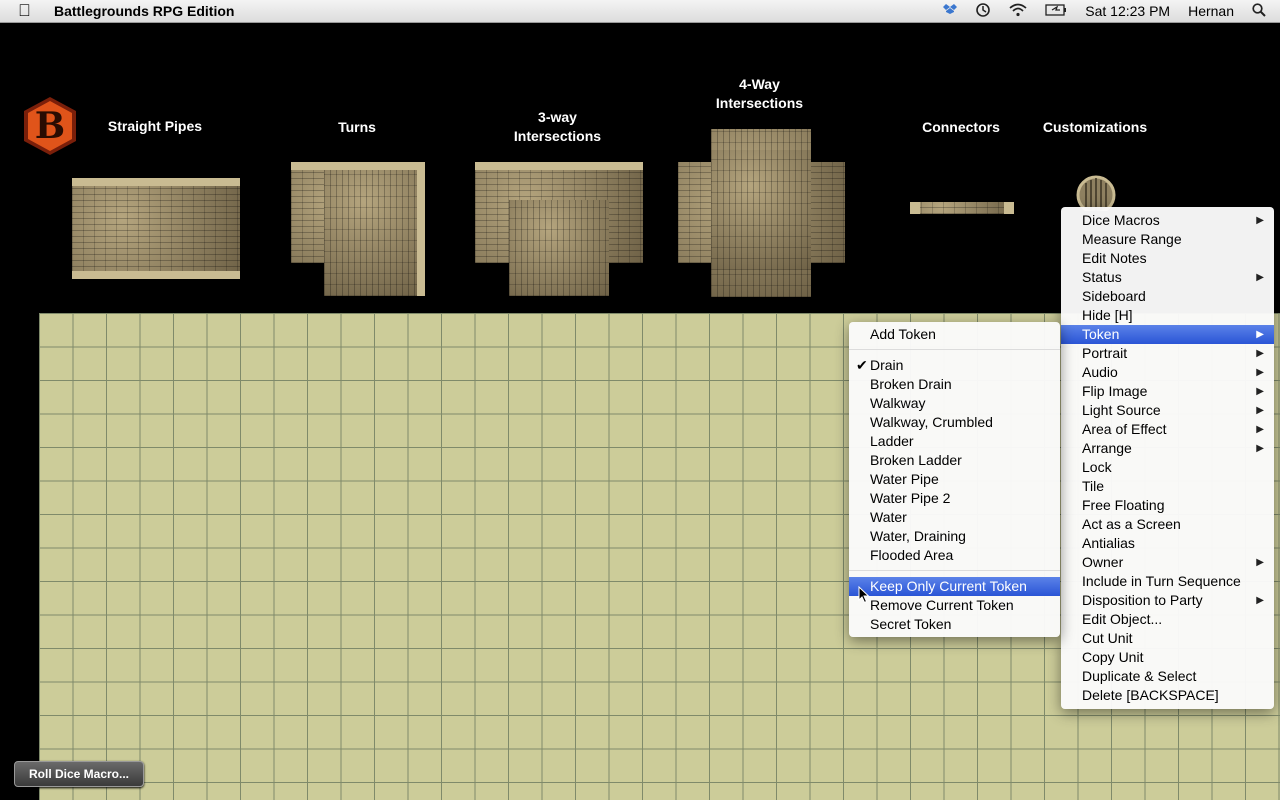 The width and height of the screenshot is (1280, 800). I want to click on menu-item-label: Flip Image, so click(1115, 391).